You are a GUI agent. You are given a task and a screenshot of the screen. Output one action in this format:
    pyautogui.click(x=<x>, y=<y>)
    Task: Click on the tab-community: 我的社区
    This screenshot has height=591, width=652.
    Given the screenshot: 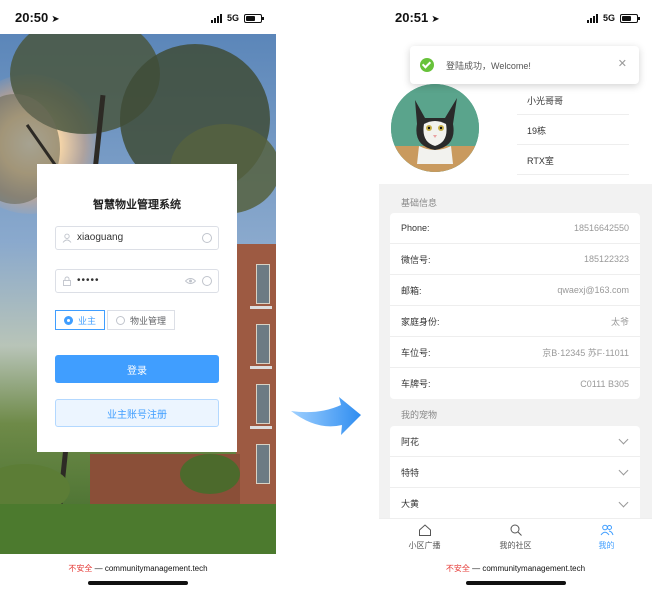 What is the action you would take?
    pyautogui.click(x=515, y=536)
    